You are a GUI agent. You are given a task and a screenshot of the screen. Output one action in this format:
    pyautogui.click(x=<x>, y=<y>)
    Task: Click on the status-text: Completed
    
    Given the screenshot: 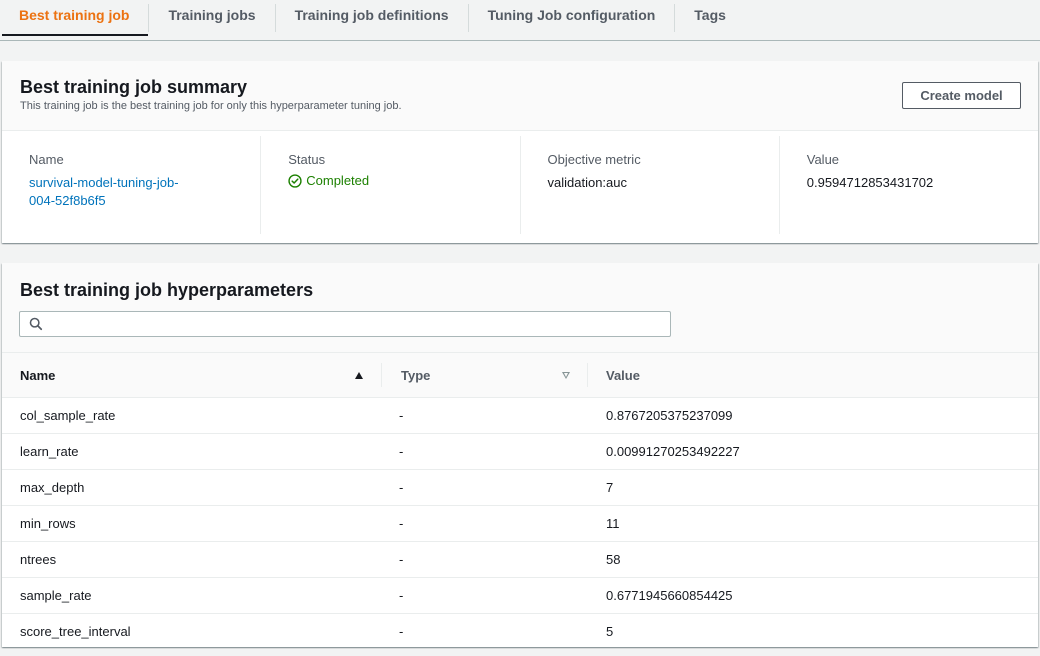 What is the action you would take?
    pyautogui.click(x=338, y=180)
    